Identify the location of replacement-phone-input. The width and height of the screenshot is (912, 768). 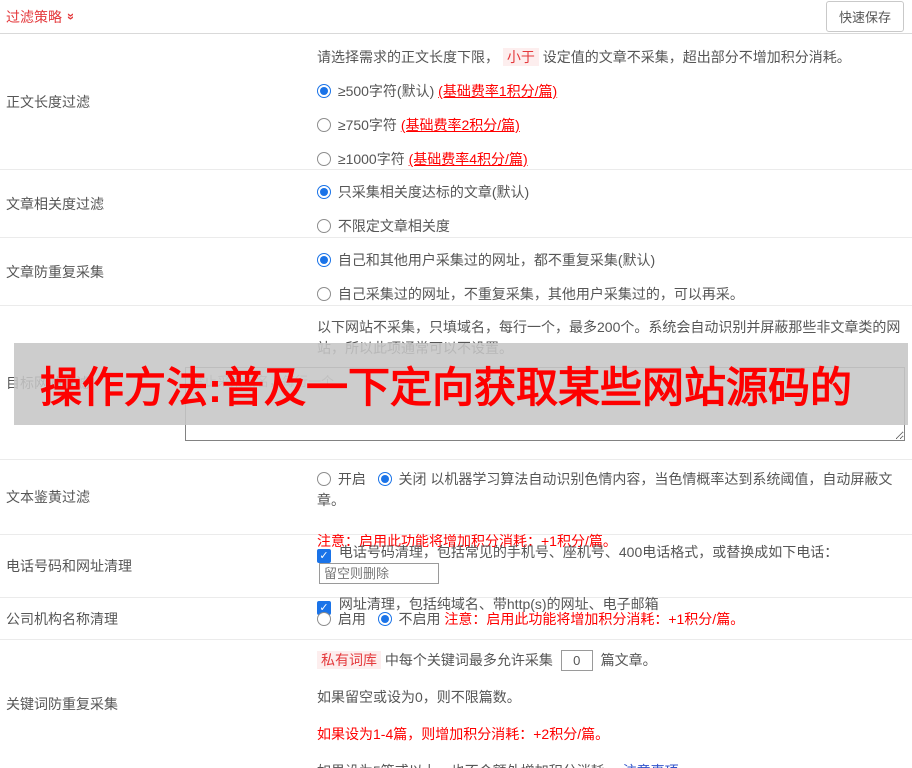
(379, 573).